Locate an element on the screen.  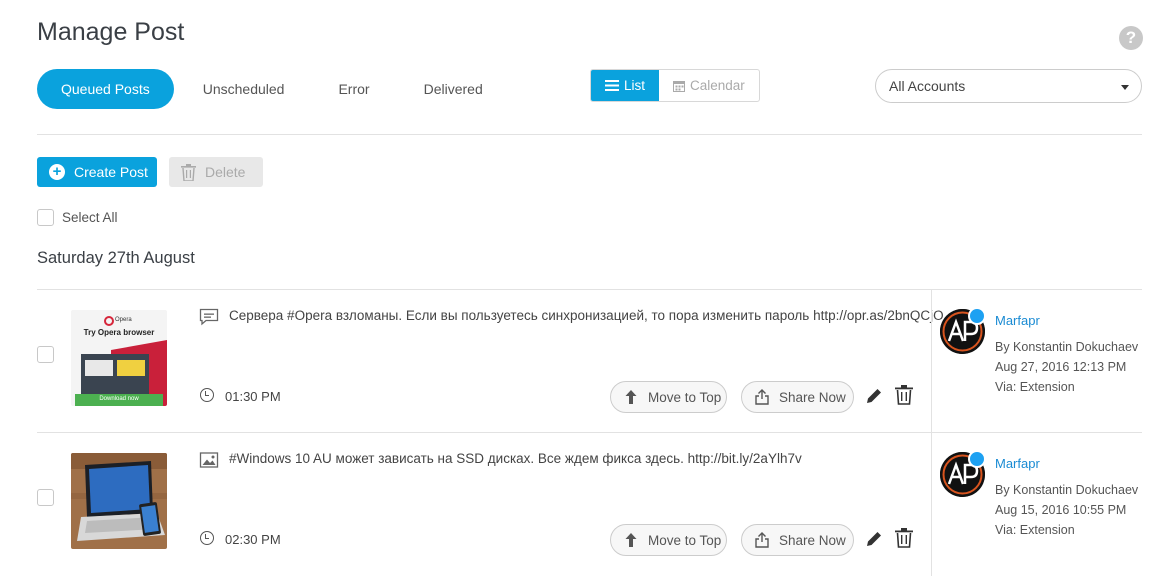
post-thumbnail: Opera Try Opera browser Download now is located at coordinates (119, 358).